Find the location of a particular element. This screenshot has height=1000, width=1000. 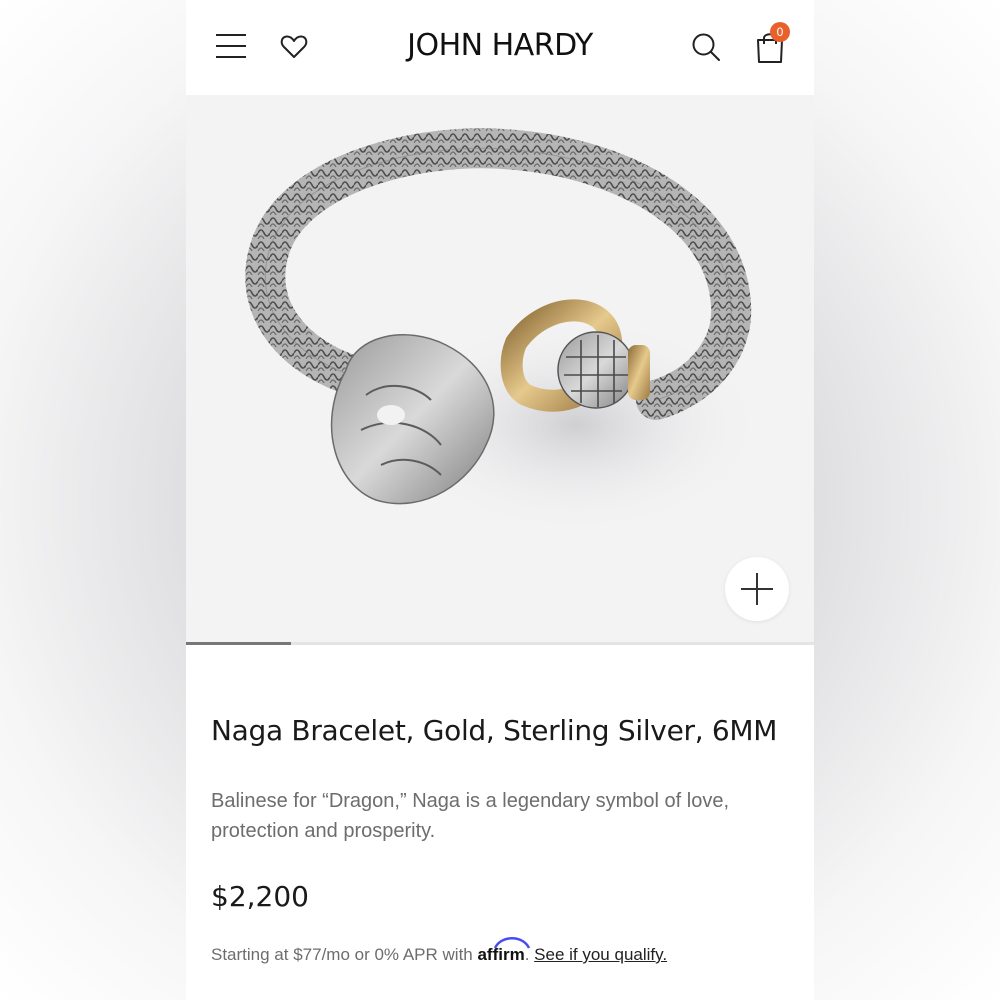

see-if-you-qualify-link: See if you qualify. is located at coordinates (600, 954).